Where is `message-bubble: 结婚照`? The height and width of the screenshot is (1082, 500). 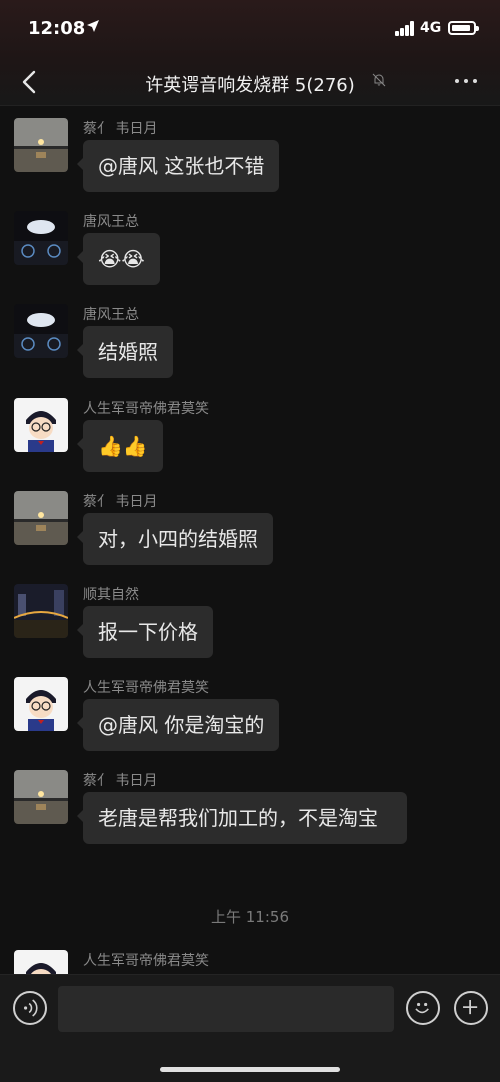 message-bubble: 结婚照 is located at coordinates (125, 352).